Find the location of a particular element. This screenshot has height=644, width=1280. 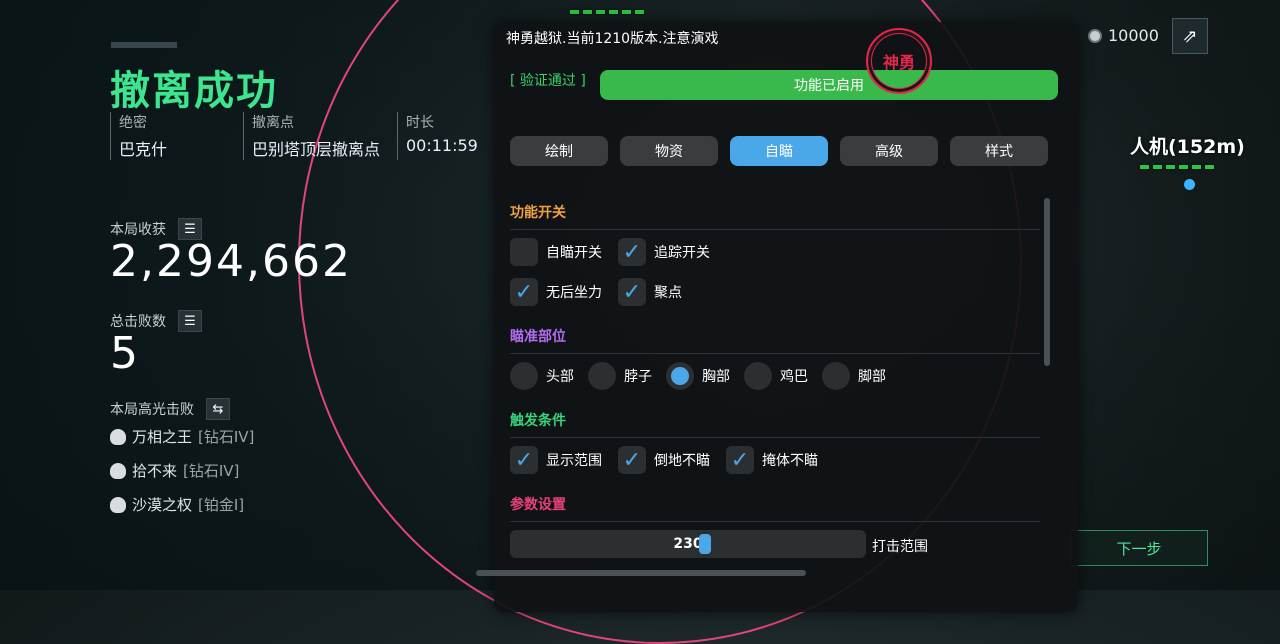

highlight-kill-item: 万相之王 [钻石IV] is located at coordinates (182, 436).